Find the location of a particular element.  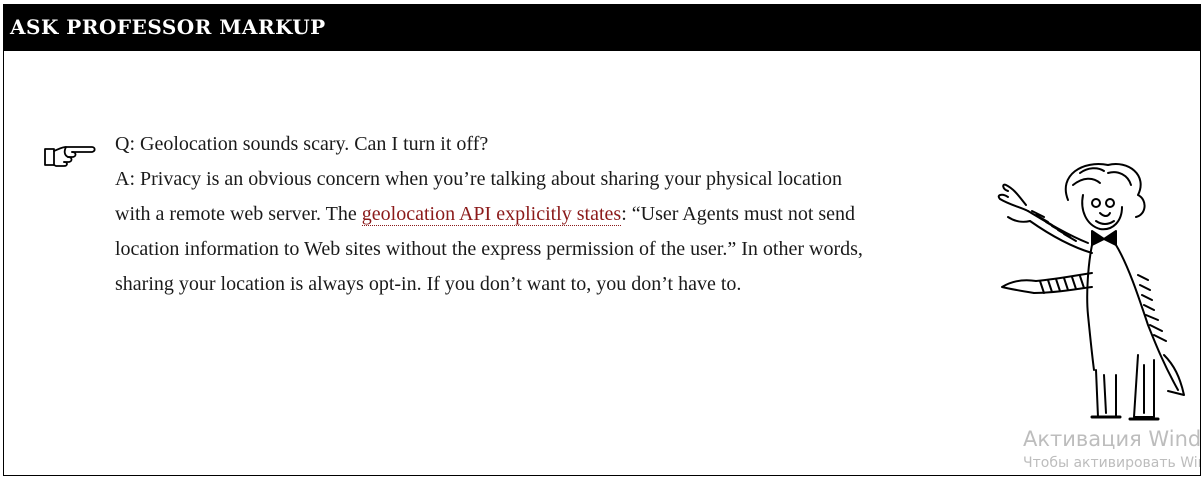

watermark-line1: Активация Windows is located at coordinates (1112, 439).